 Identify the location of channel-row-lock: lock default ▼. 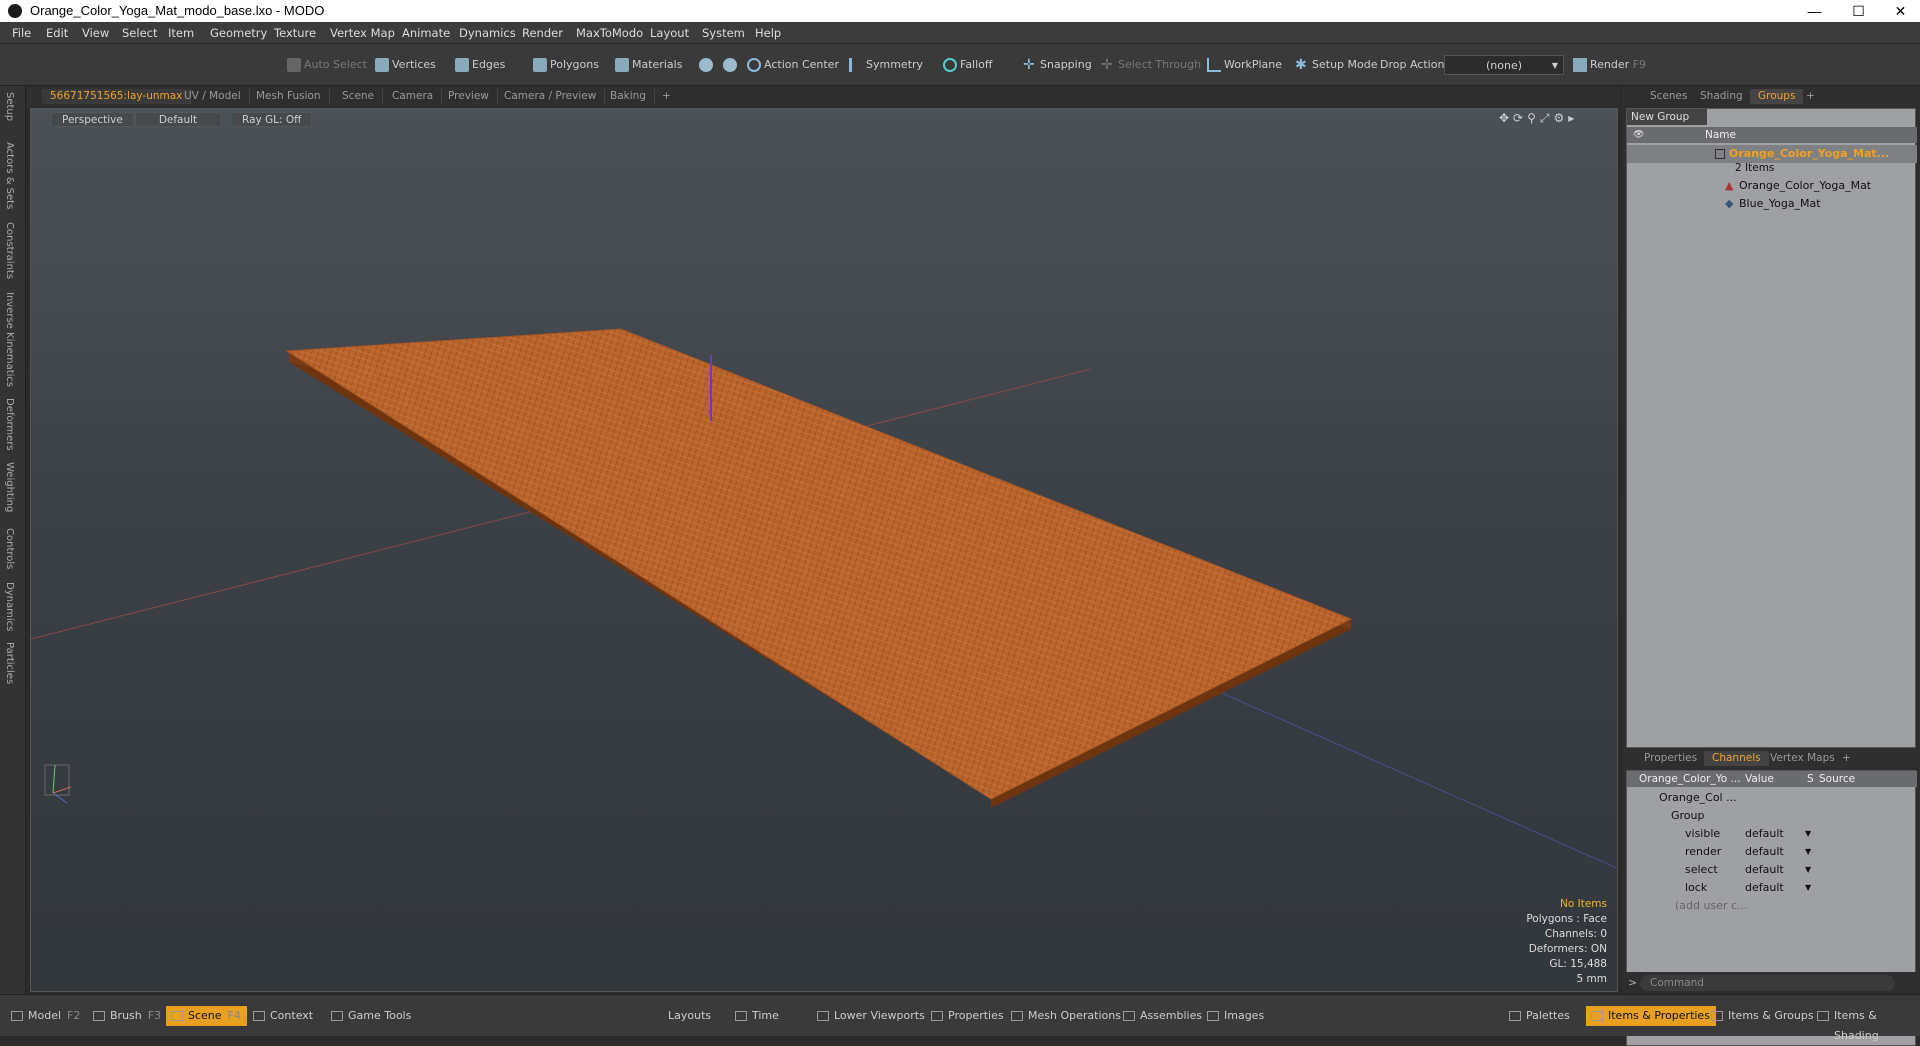
(1772, 888).